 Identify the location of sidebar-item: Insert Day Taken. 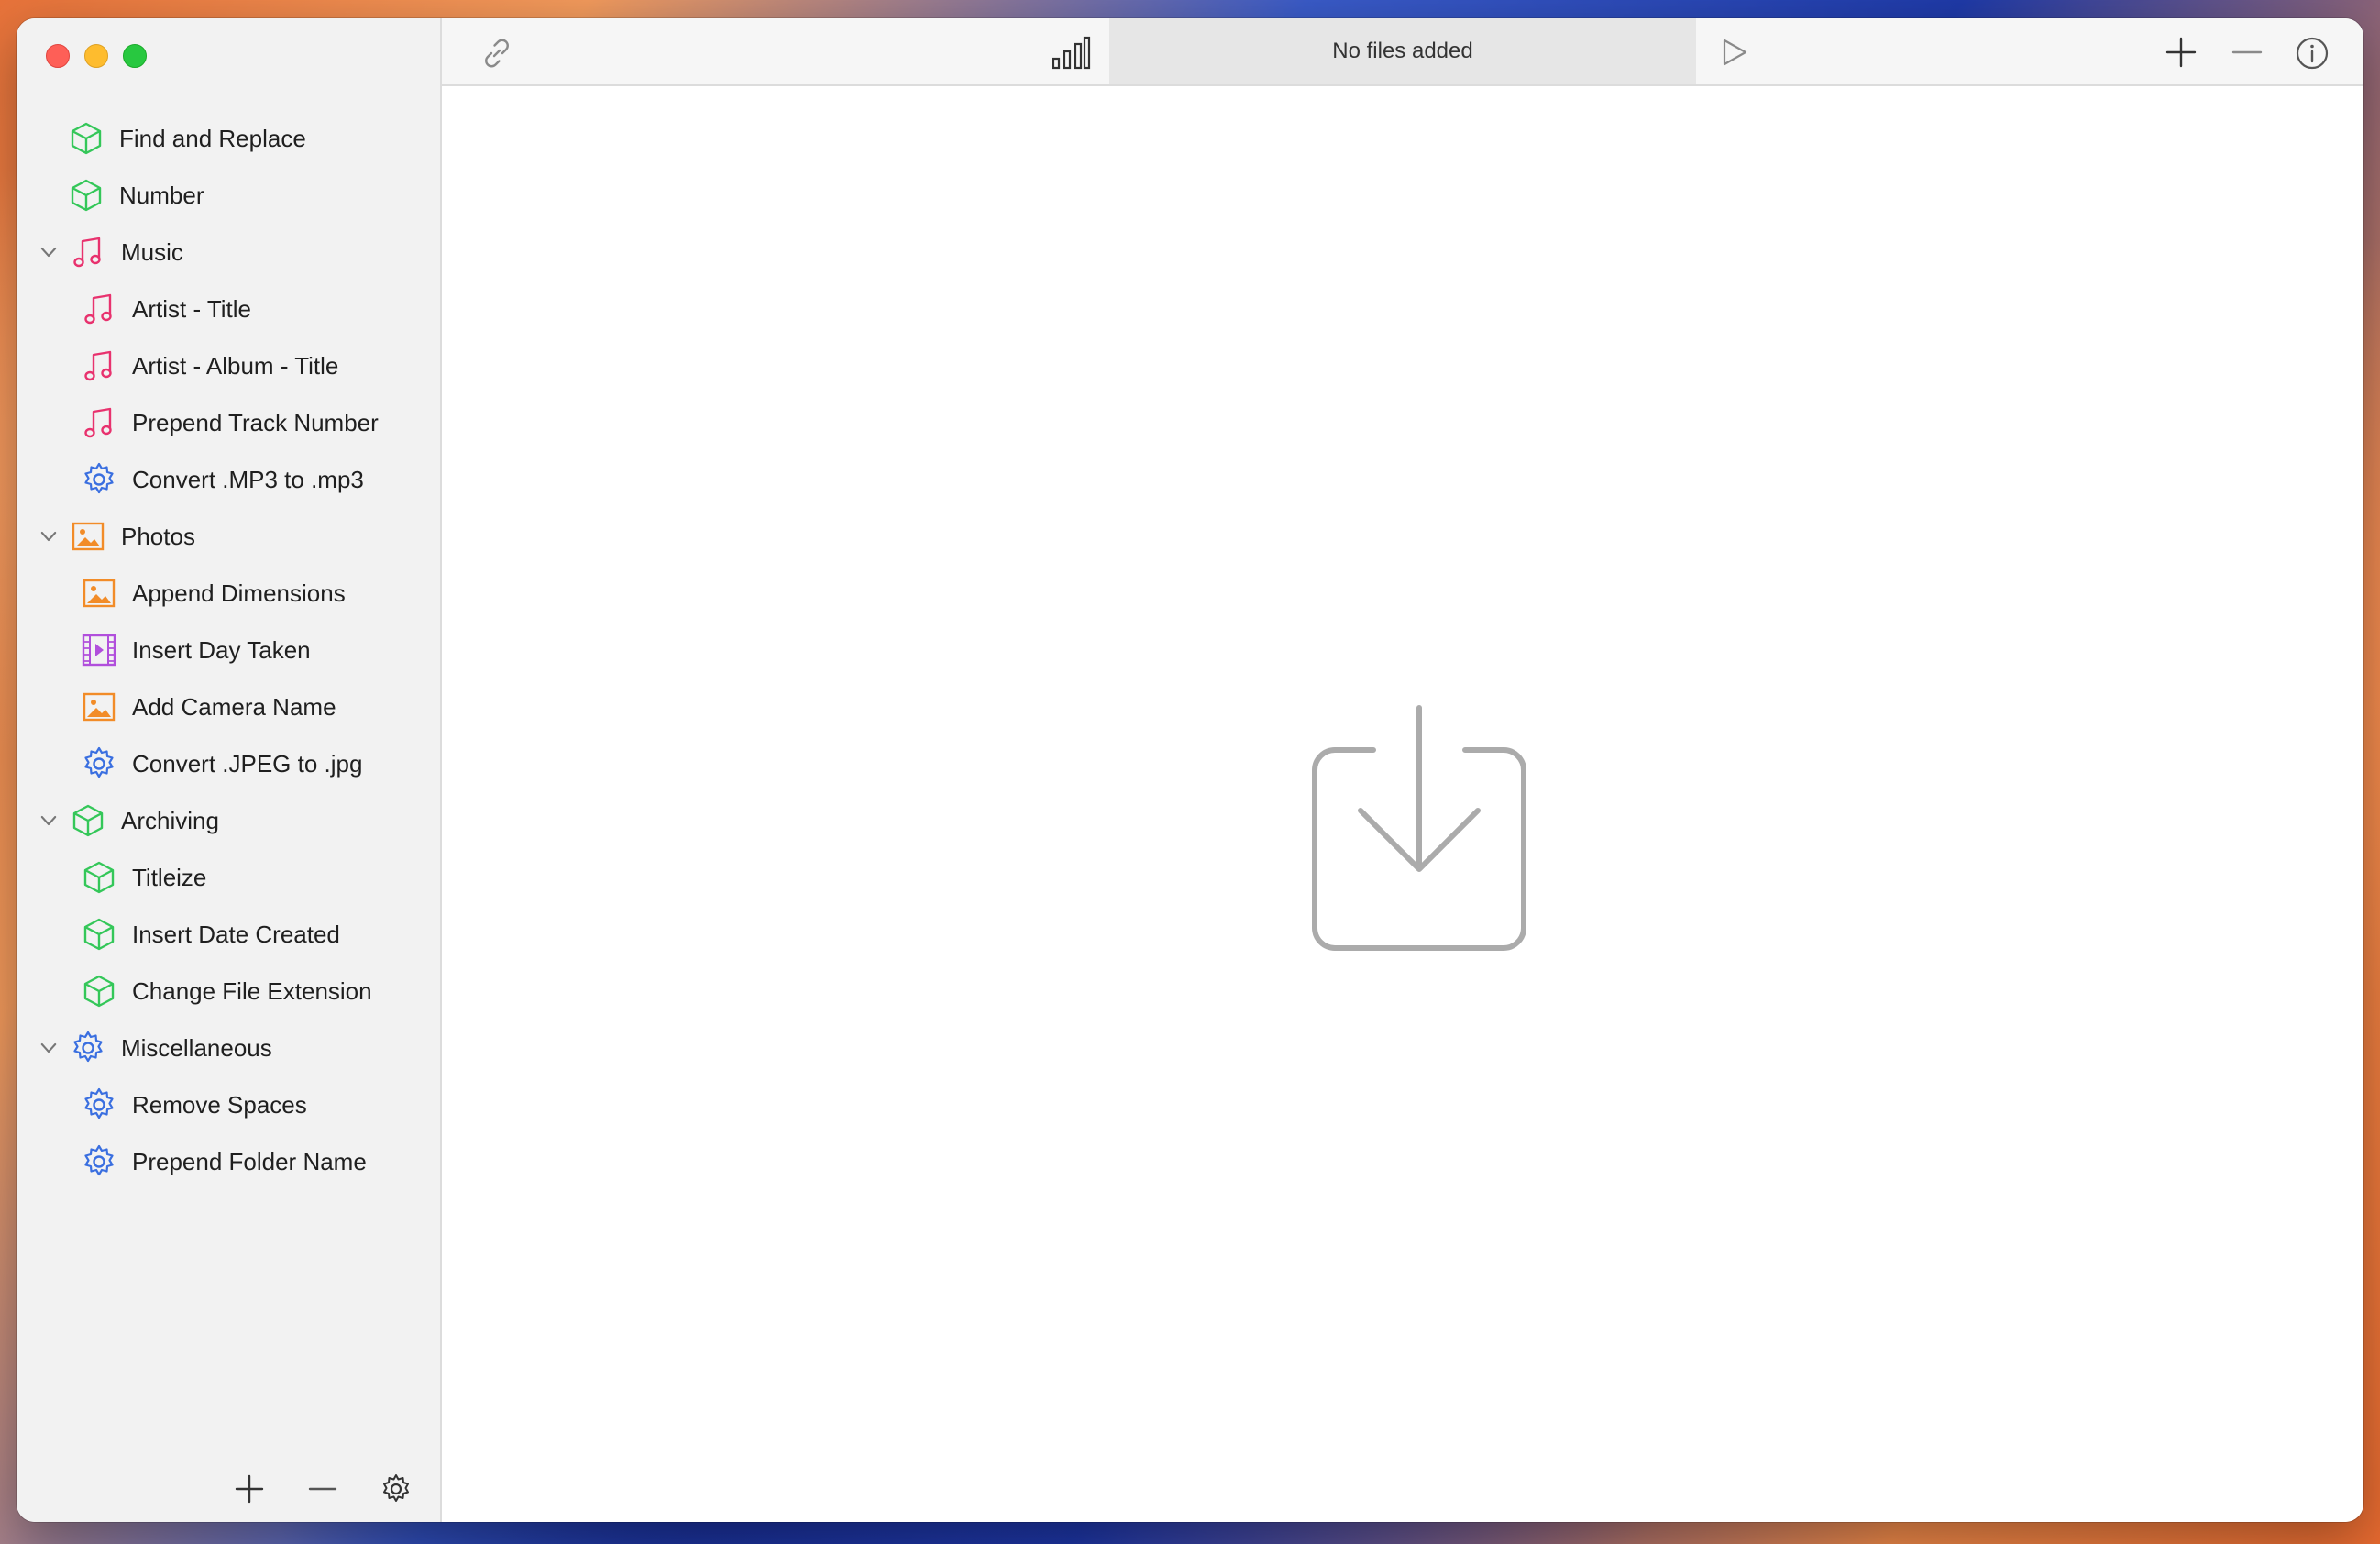
(228, 650).